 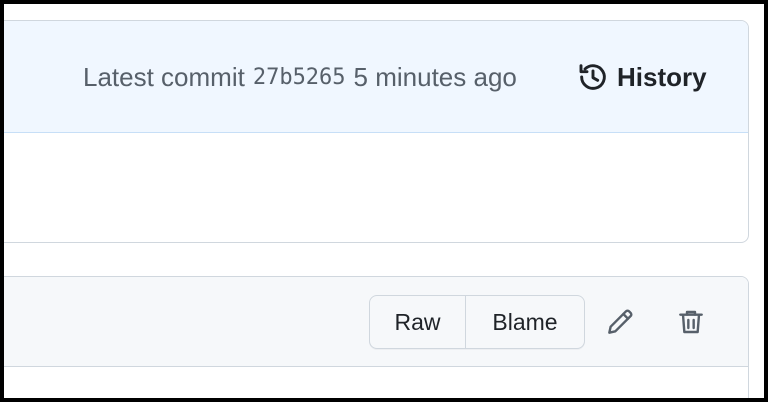 I want to click on raw-blame-button-group: Raw Blame, so click(x=477, y=322).